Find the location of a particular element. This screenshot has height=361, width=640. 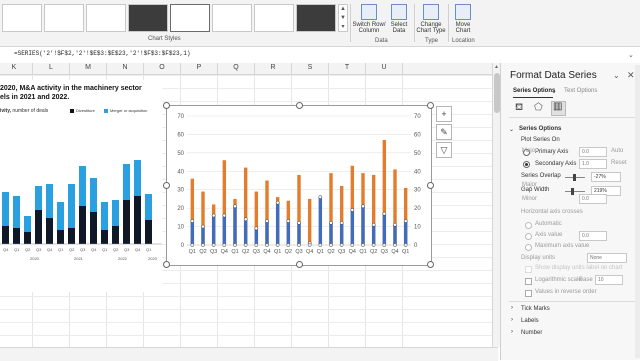

paint-bucket-icon: ⛾ is located at coordinates (519, 108).